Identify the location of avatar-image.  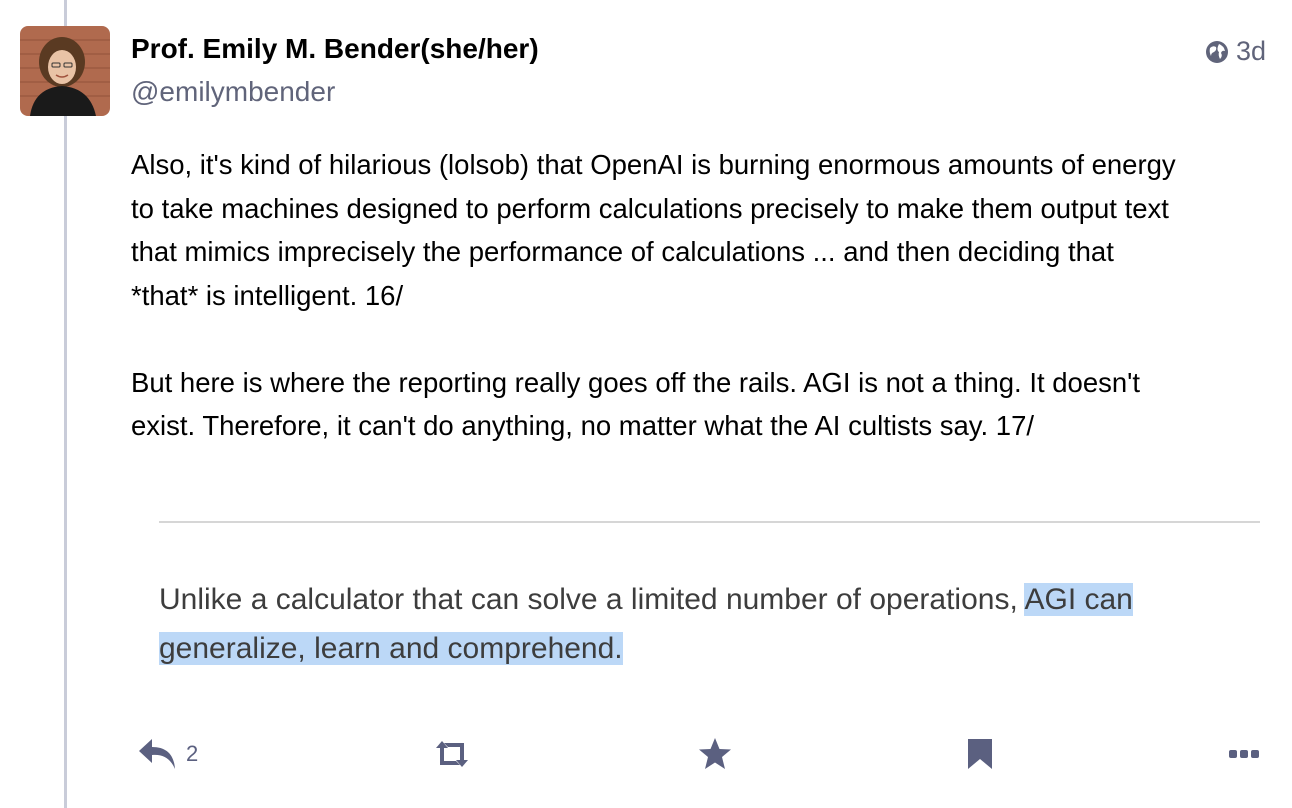
(65, 71).